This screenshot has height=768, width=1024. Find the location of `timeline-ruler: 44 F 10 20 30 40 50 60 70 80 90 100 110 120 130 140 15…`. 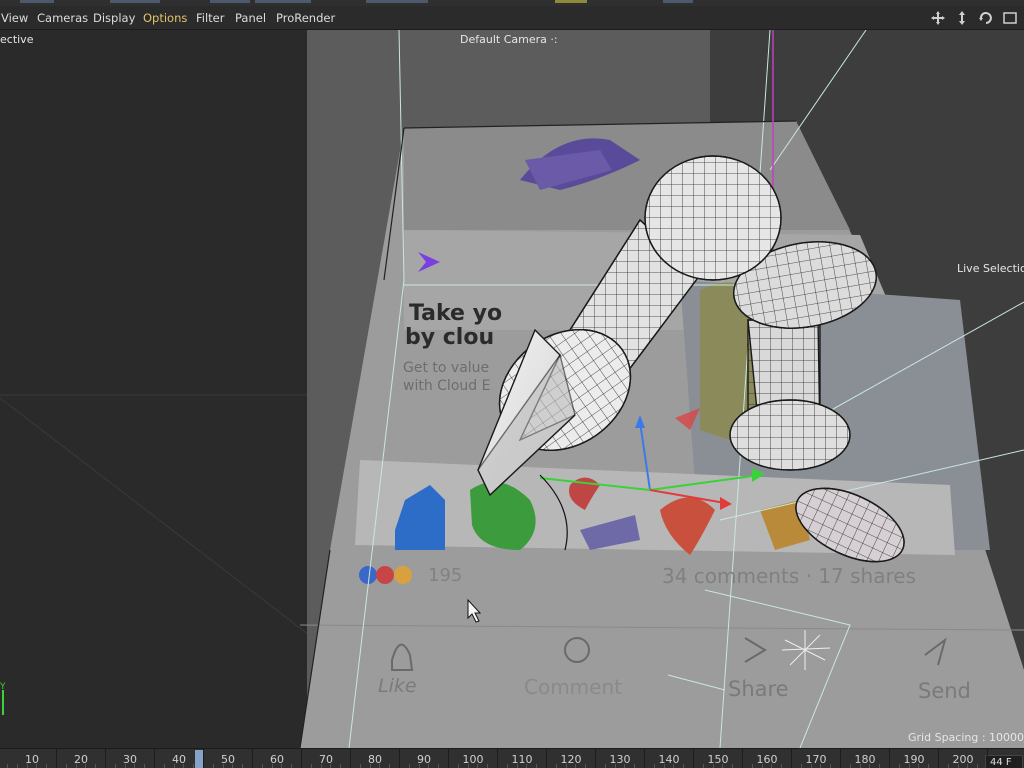

timeline-ruler: 44 F 10 20 30 40 50 60 70 80 90 100 110 120 130 140 15… is located at coordinates (512, 758).